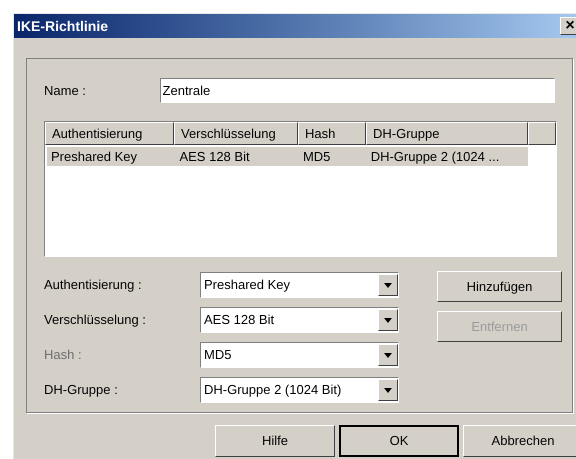 The image size is (576, 459). Describe the element at coordinates (65, 91) in the screenshot. I see `name-label: Name :` at that location.